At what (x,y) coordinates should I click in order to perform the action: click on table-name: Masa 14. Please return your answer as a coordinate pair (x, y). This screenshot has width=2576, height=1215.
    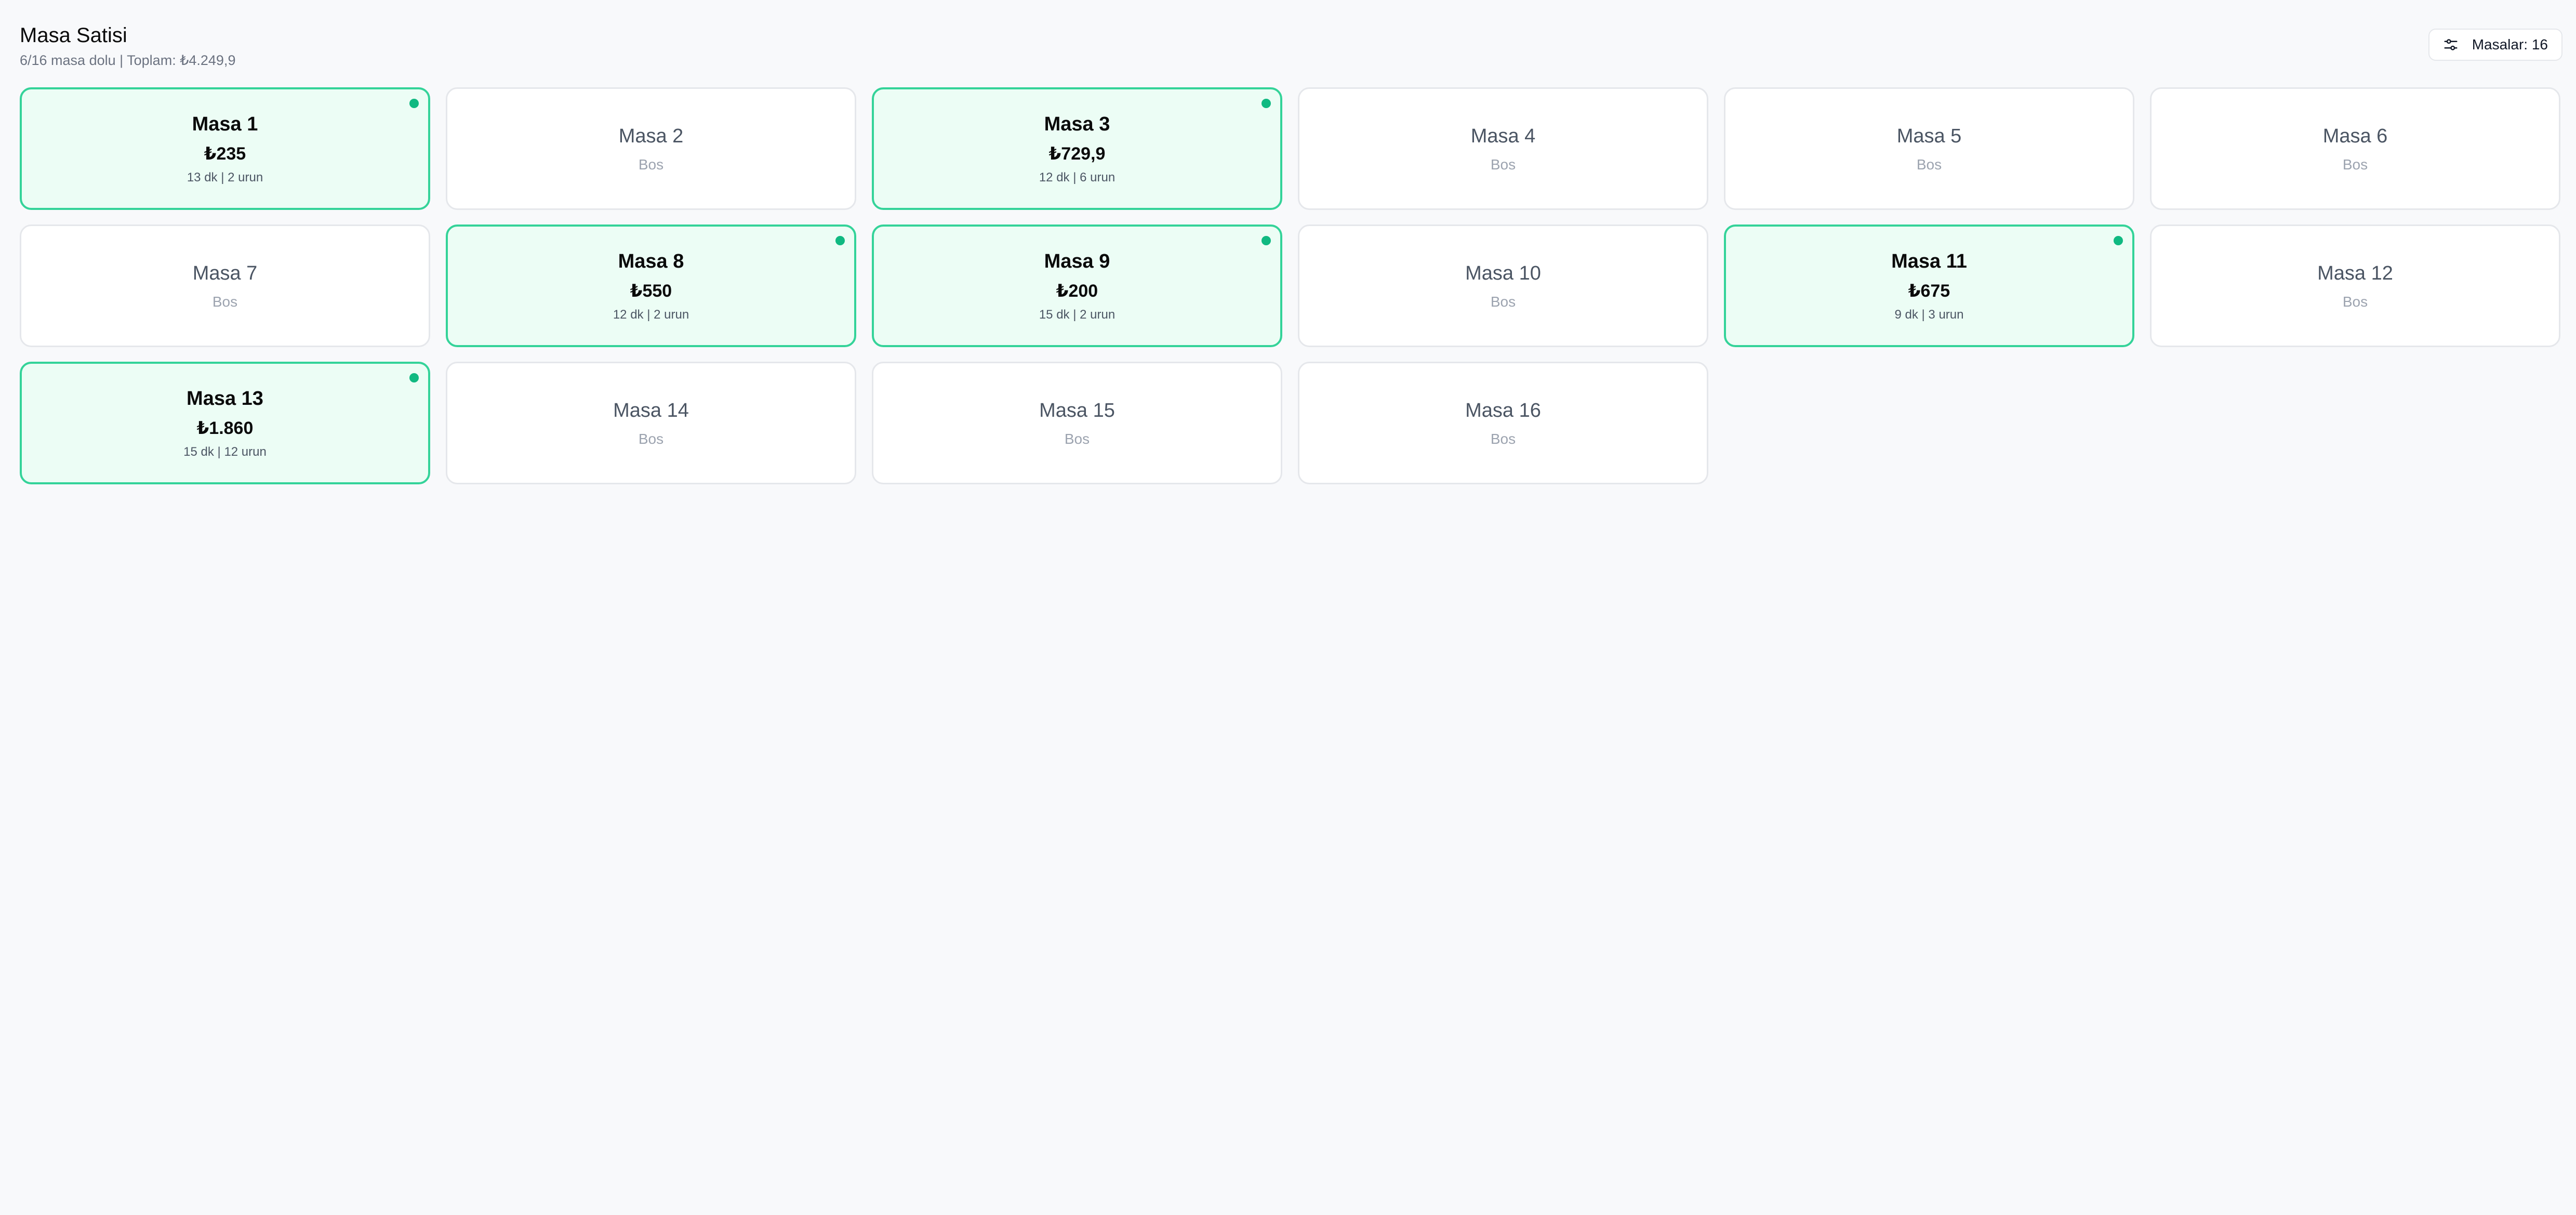
    Looking at the image, I should click on (651, 410).